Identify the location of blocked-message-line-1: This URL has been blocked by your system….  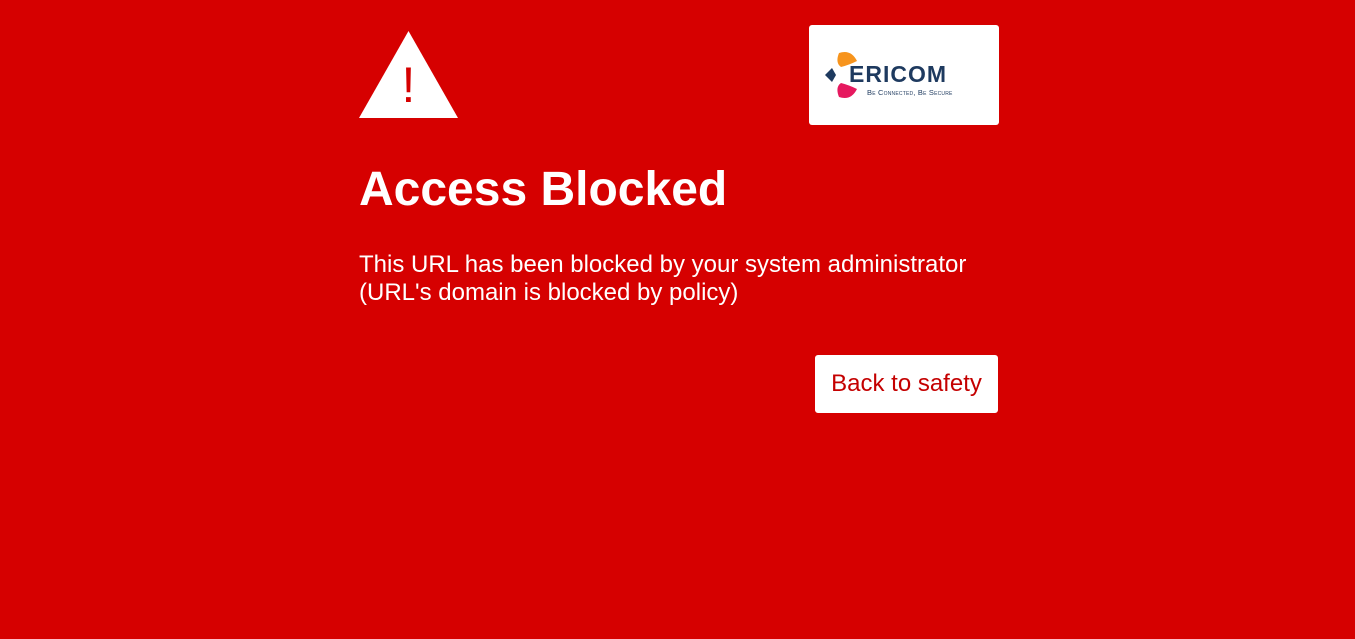
(663, 264).